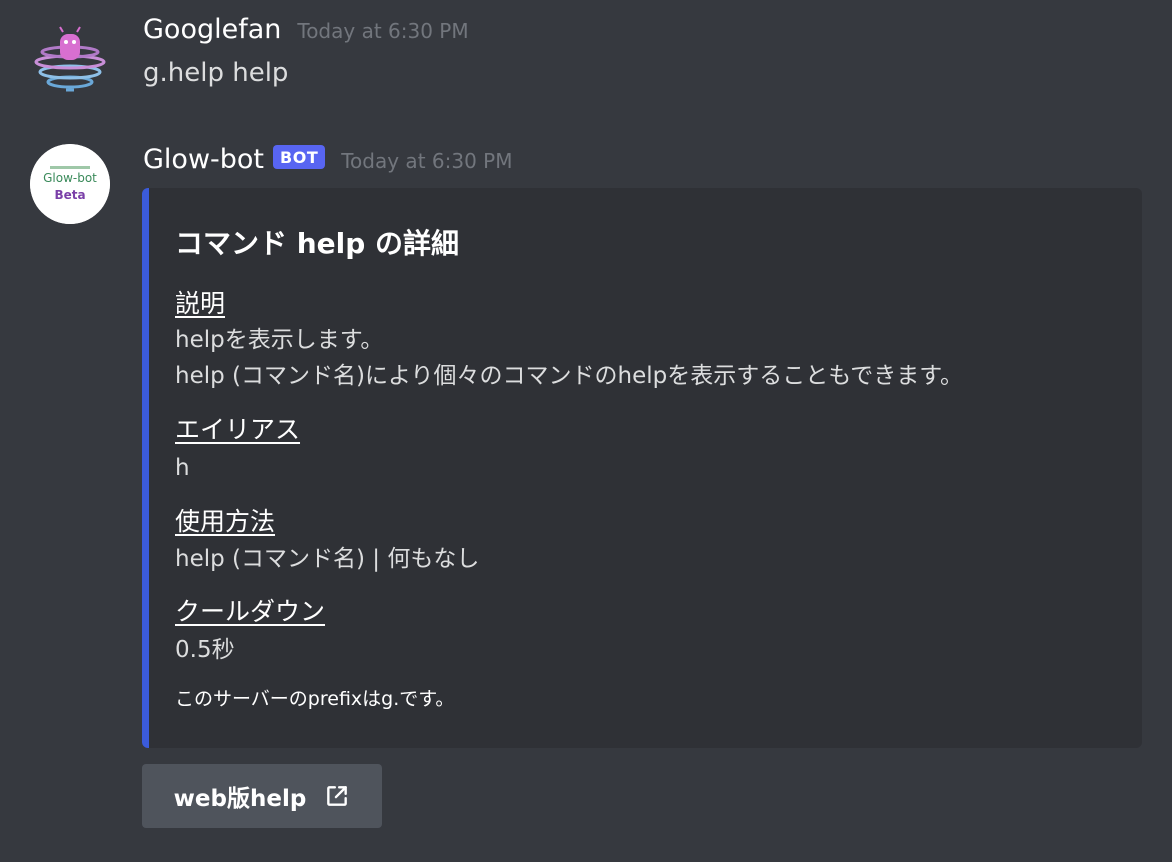  I want to click on web-help-link-button: web版help, so click(262, 796).